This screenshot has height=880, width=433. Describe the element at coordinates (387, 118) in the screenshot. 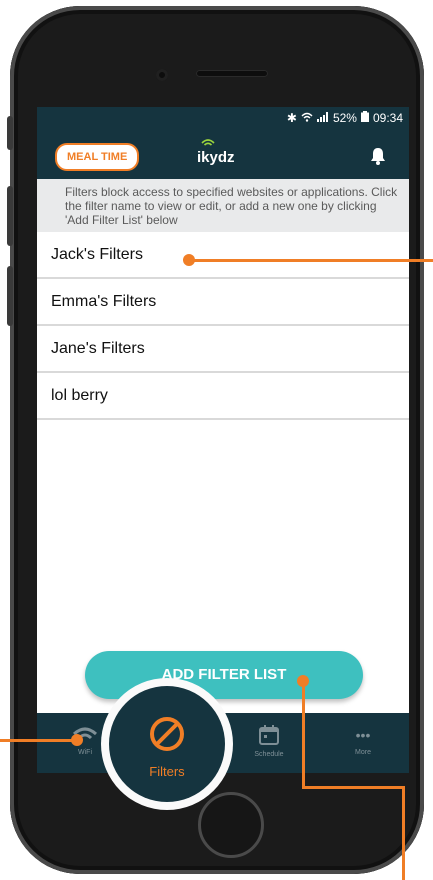

I see `clock: 09:34` at that location.